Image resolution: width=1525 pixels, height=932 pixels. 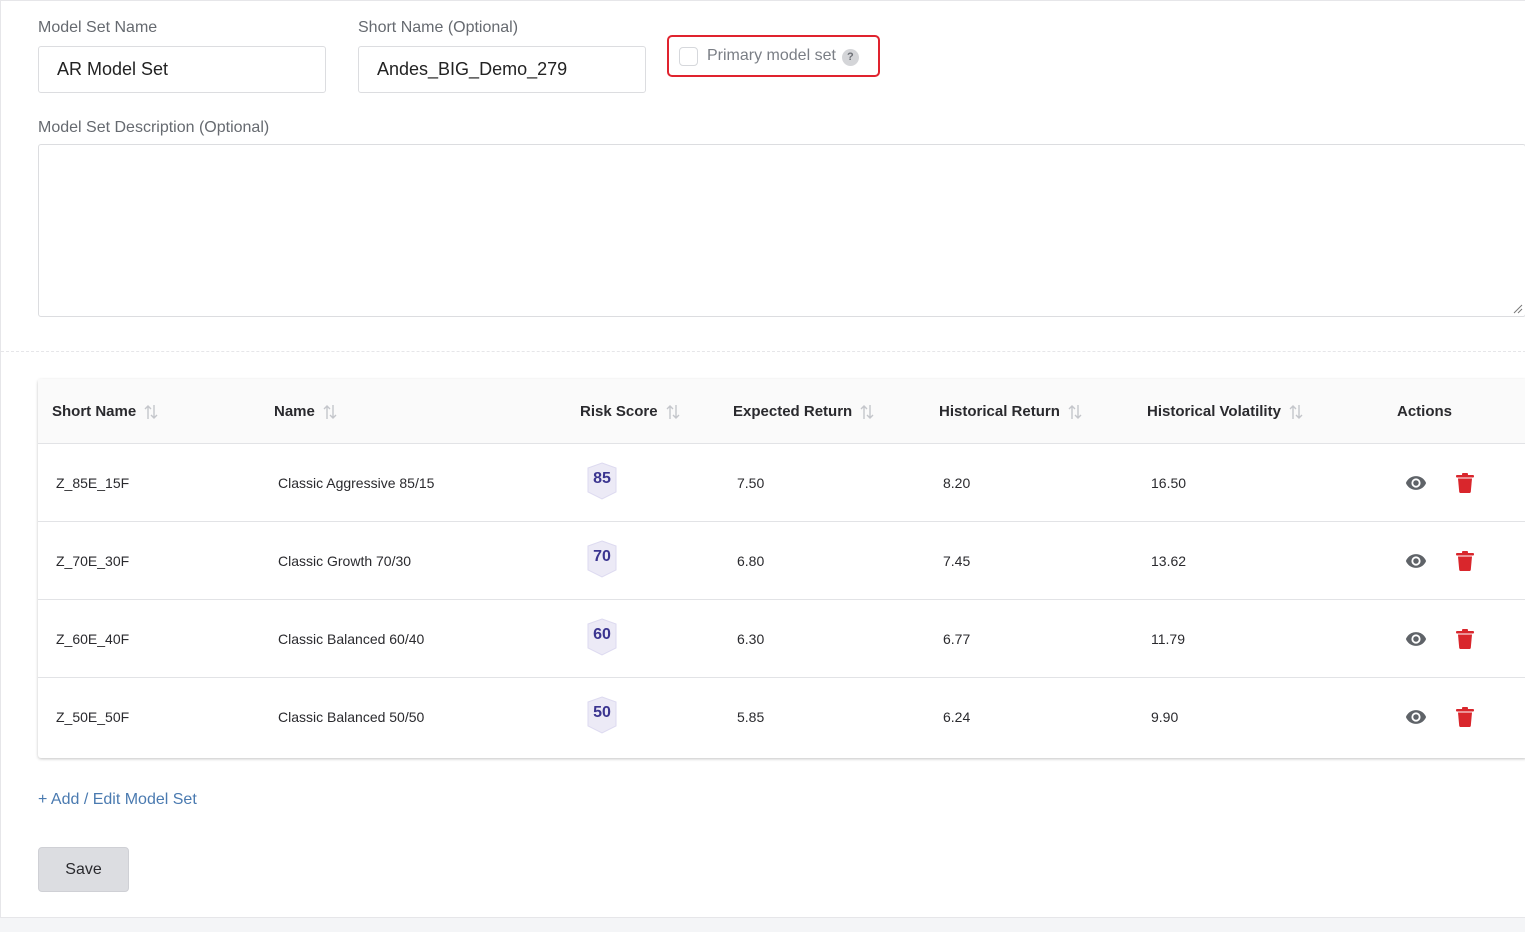 I want to click on cell-name: Classic Aggressive 85/15, so click(x=356, y=483).